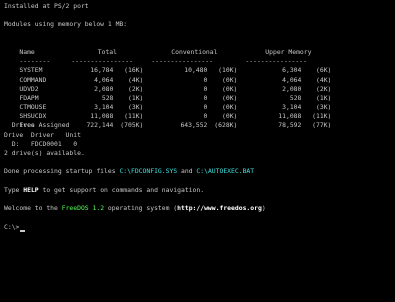  I want to click on startup-done-prefix: Done processing startup files, so click(62, 171).